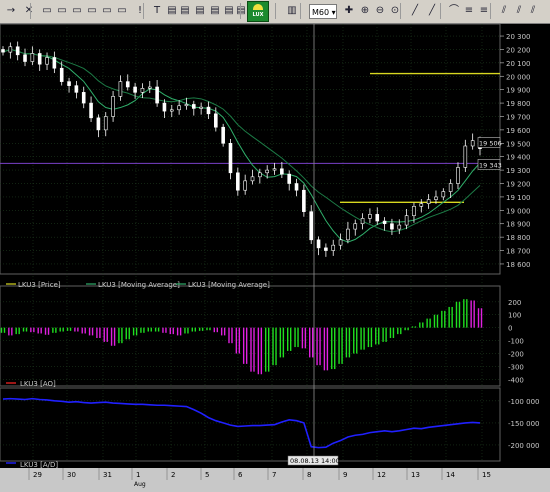  What do you see at coordinates (518, 131) in the screenshot?
I see `price-y-tick-label: 19 600` at bounding box center [518, 131].